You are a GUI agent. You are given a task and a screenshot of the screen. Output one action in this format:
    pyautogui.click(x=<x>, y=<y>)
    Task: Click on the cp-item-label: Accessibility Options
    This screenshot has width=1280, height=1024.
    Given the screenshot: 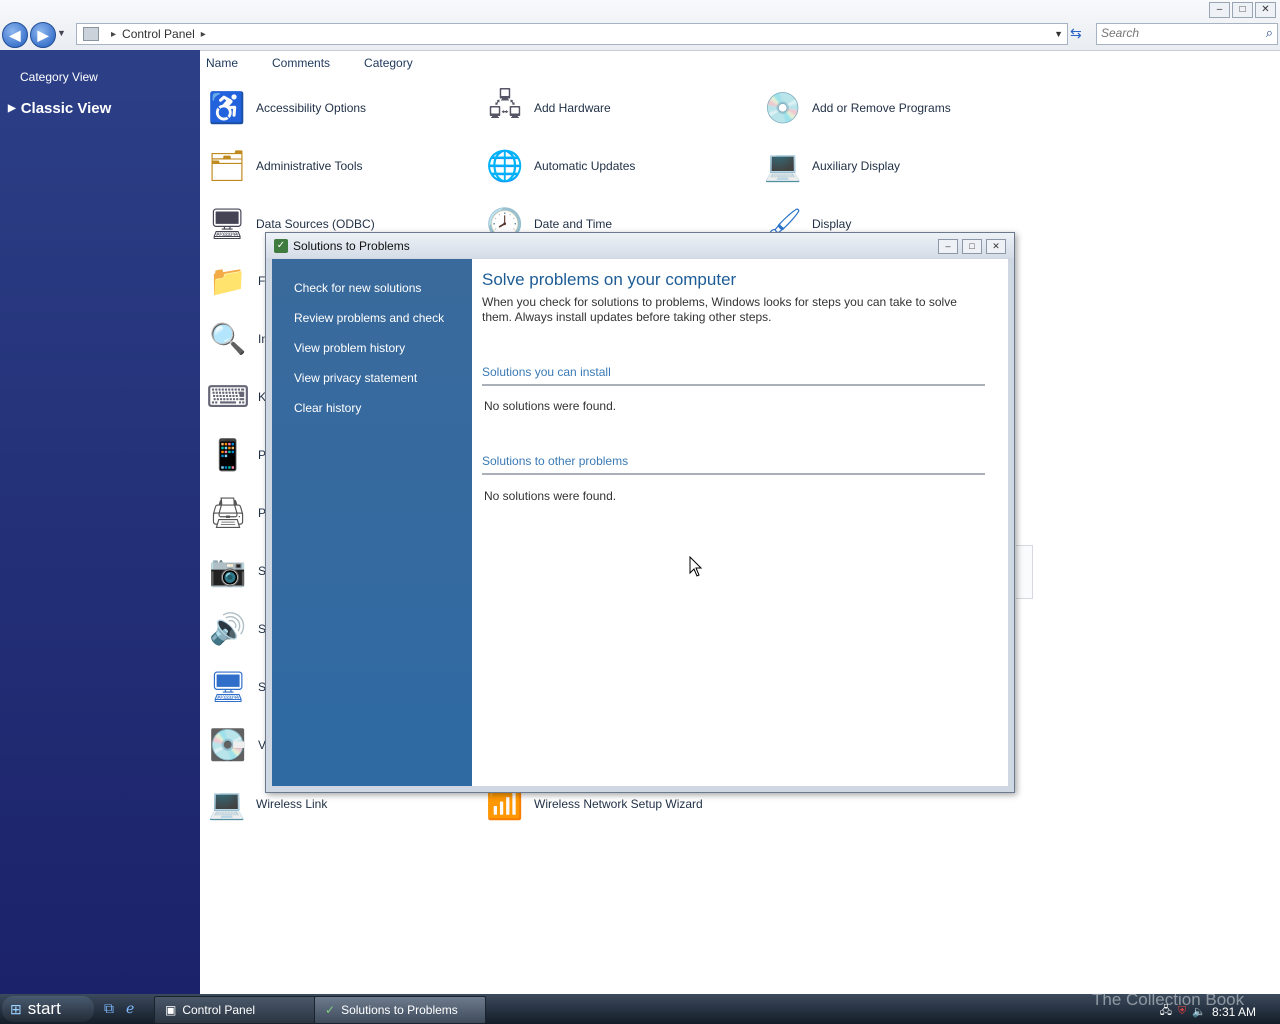 What is the action you would take?
    pyautogui.click(x=311, y=108)
    